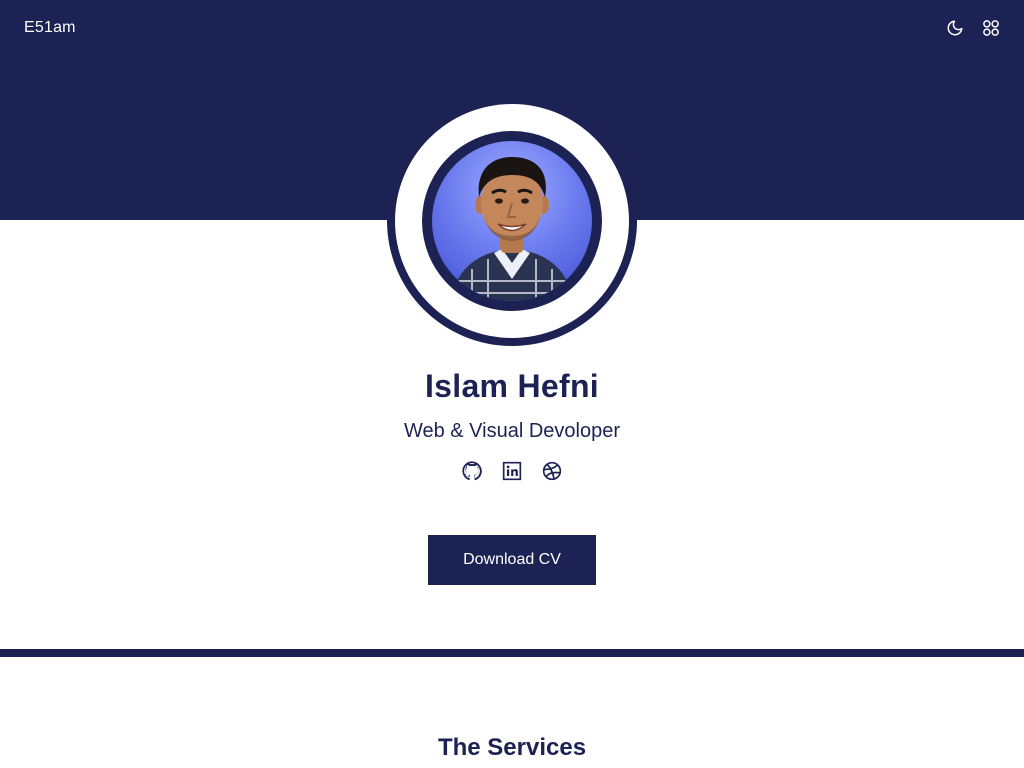 This screenshot has width=1024, height=768. What do you see at coordinates (512, 229) in the screenshot?
I see `avatar-portrait` at bounding box center [512, 229].